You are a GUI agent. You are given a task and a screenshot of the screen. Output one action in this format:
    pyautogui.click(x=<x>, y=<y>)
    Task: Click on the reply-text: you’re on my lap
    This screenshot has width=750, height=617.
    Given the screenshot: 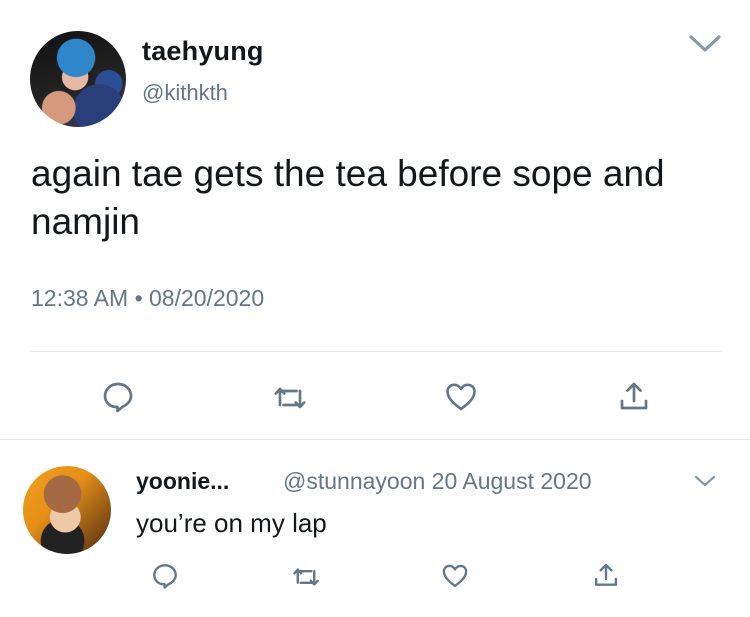 What is the action you would take?
    pyautogui.click(x=231, y=523)
    